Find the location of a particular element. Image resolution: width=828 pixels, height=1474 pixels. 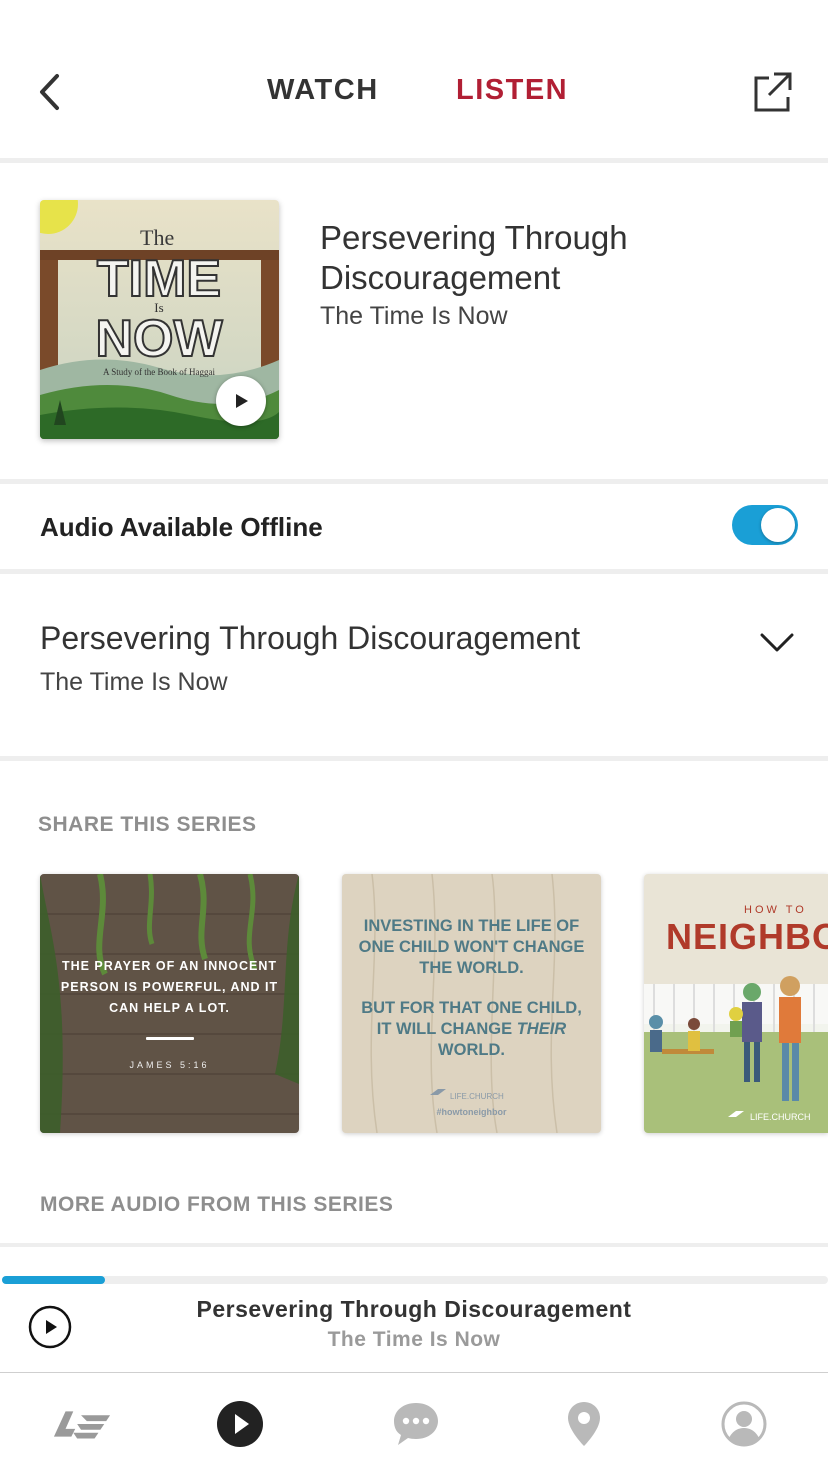

nav-home is located at coordinates (82, 1424).